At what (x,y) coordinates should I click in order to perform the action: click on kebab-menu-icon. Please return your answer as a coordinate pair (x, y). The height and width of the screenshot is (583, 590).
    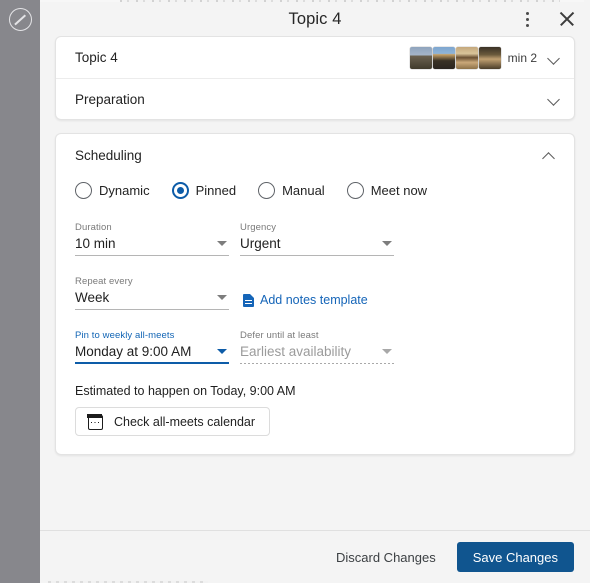
    Looking at the image, I should click on (527, 19).